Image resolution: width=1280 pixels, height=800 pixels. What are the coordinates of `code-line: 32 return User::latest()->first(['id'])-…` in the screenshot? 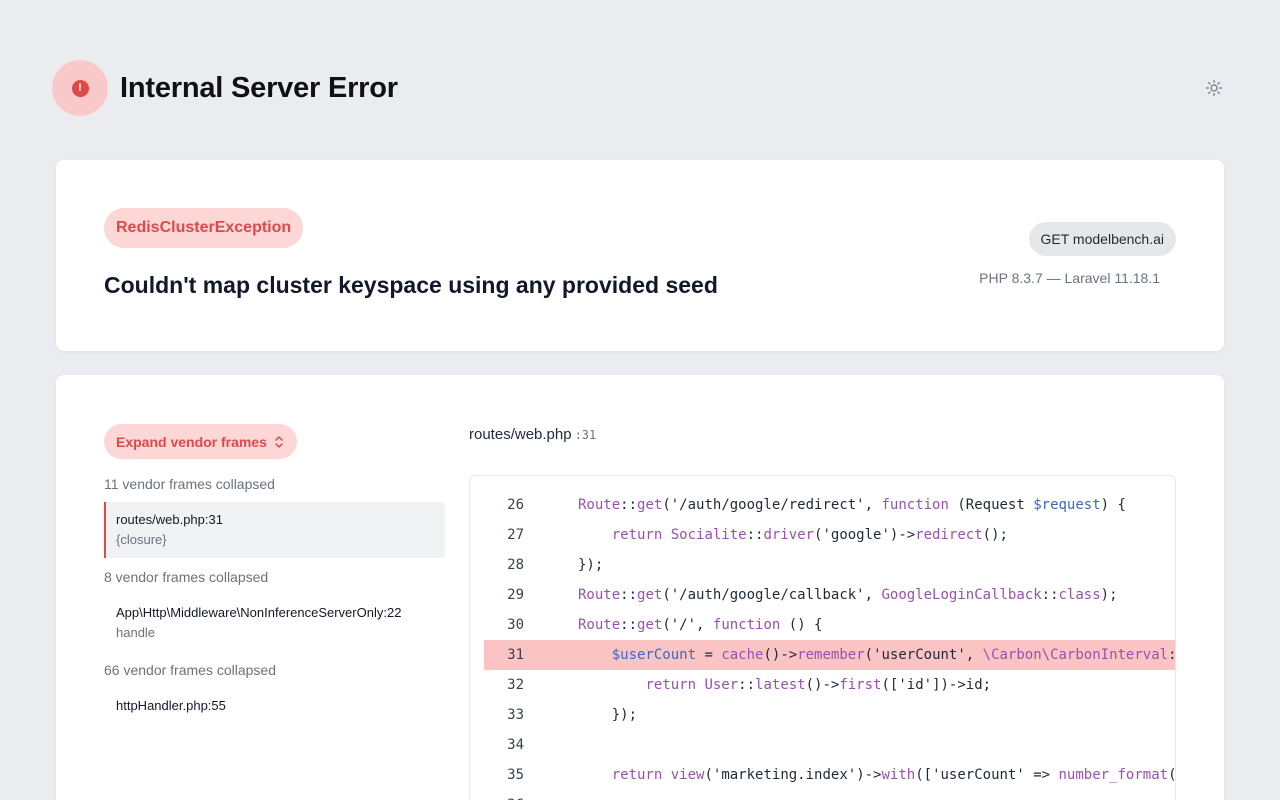 It's located at (829, 685).